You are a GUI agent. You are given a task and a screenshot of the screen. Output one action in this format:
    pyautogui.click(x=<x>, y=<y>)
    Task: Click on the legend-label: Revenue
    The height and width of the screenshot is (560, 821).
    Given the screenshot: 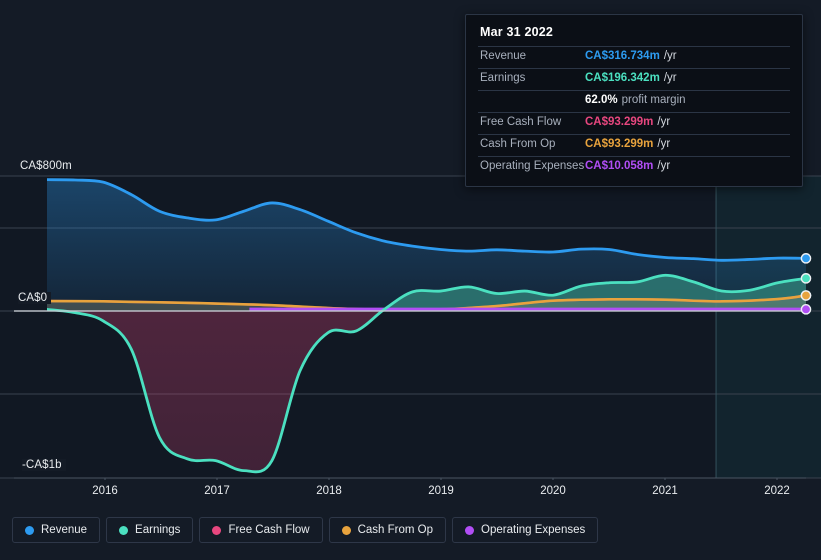 What is the action you would take?
    pyautogui.click(x=64, y=530)
    